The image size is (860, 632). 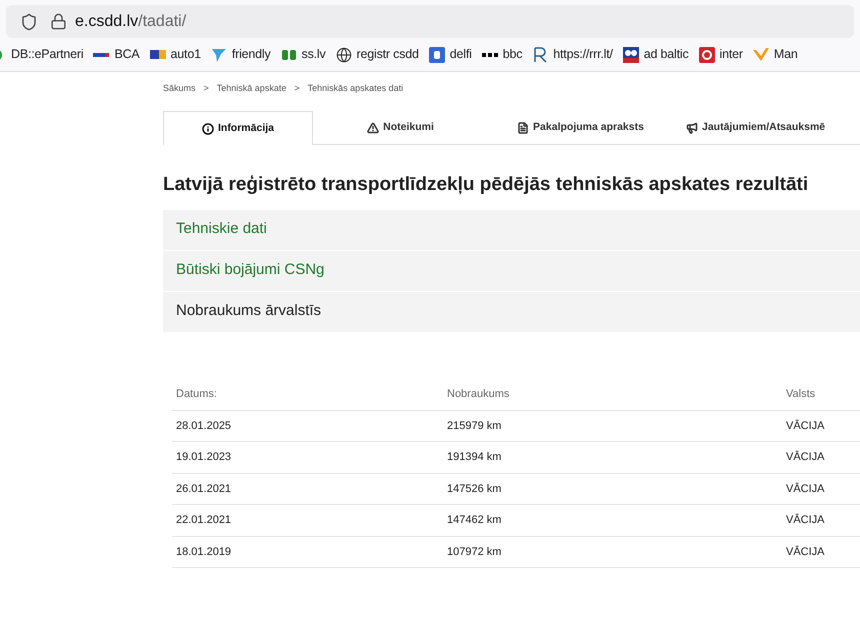 What do you see at coordinates (130, 22) in the screenshot?
I see `url-text: e.csdd.lv/tadati/` at bounding box center [130, 22].